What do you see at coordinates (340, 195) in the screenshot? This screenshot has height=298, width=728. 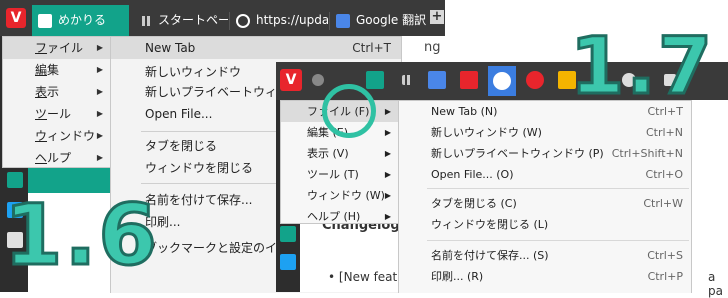 I see `menu-item-window: ウィンドウ (W) ▶` at bounding box center [340, 195].